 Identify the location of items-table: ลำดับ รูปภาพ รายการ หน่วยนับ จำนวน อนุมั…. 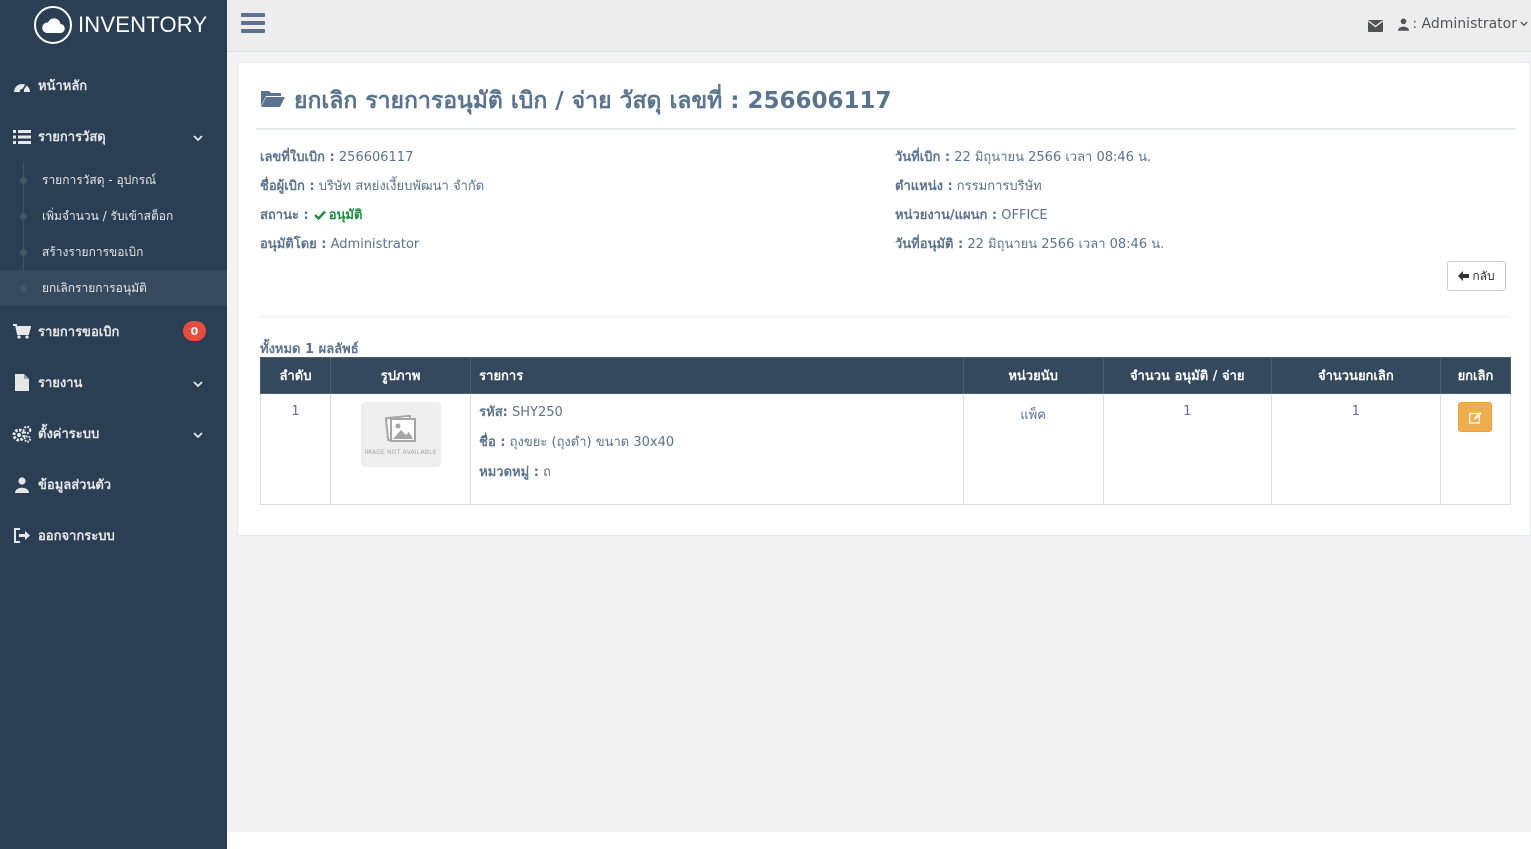
(885, 431).